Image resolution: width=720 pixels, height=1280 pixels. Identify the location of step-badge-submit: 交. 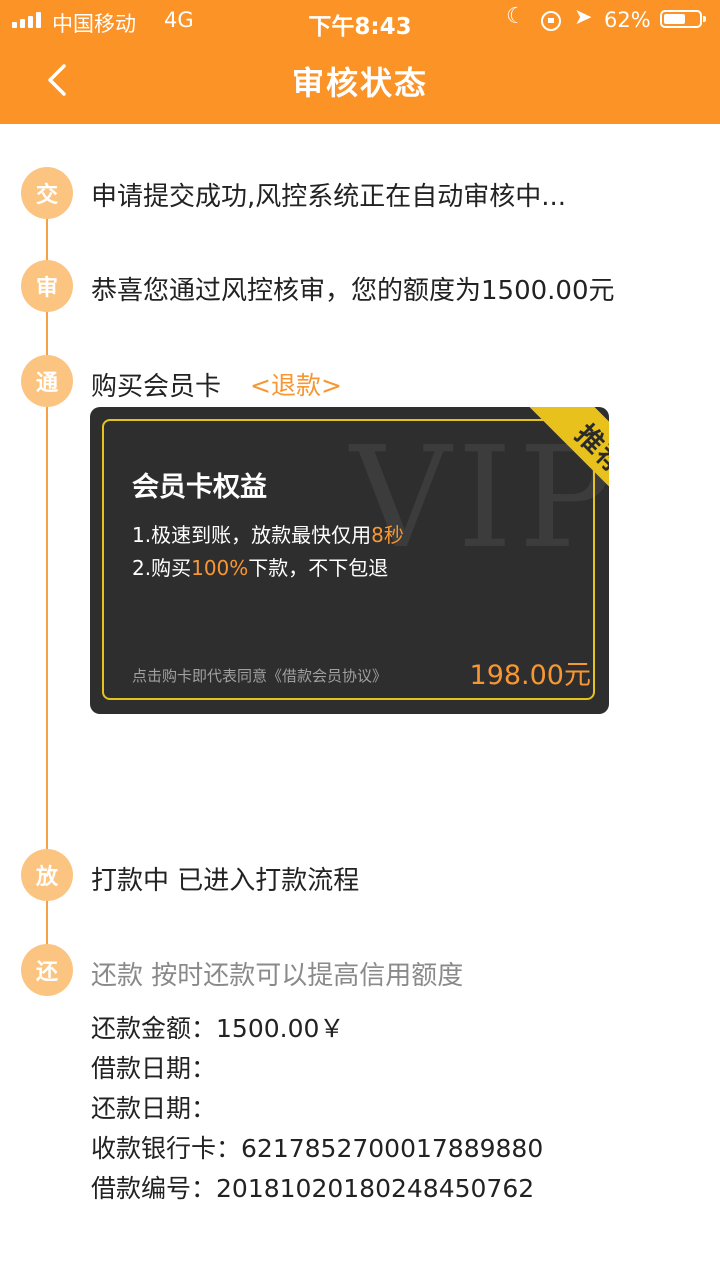
(47, 193).